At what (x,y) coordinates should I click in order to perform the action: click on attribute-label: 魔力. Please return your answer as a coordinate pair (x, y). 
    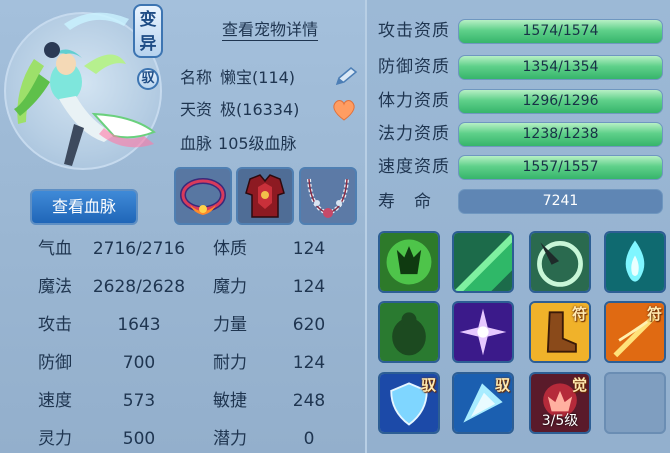
    Looking at the image, I should click on (230, 287).